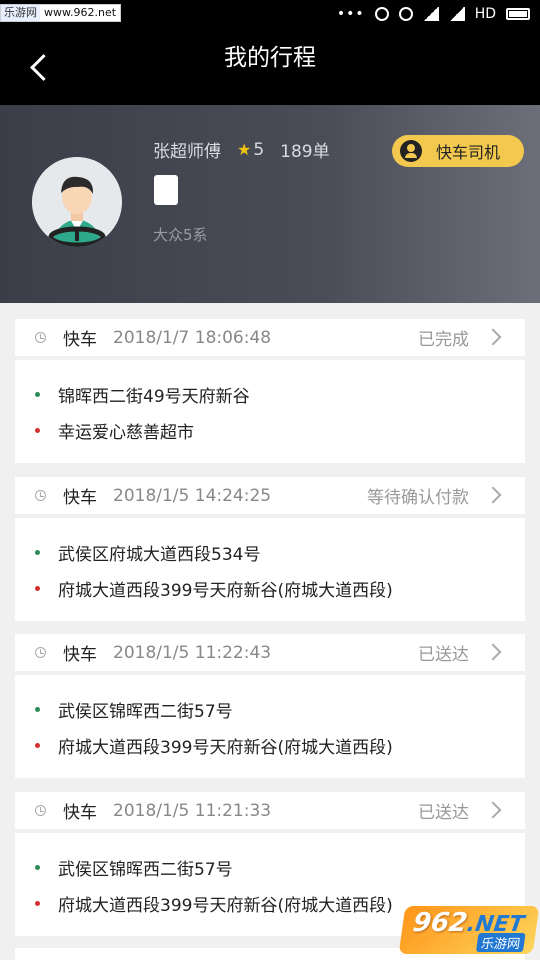 Image resolution: width=540 pixels, height=960 pixels. I want to click on trip-time: 2018/1/5 11:22:43, so click(192, 652).